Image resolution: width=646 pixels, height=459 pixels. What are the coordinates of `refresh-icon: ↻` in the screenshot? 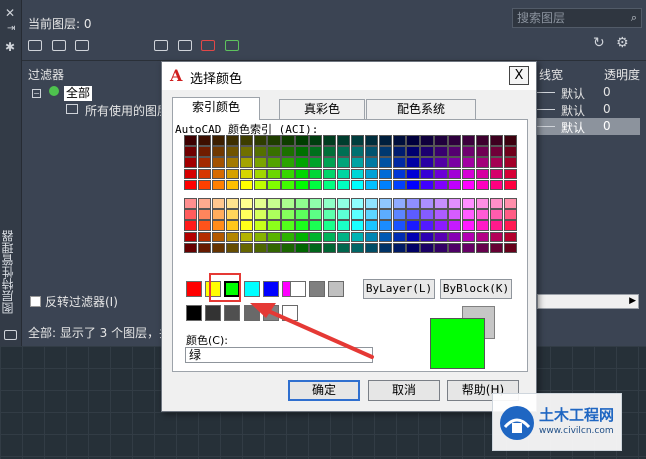 It's located at (599, 43).